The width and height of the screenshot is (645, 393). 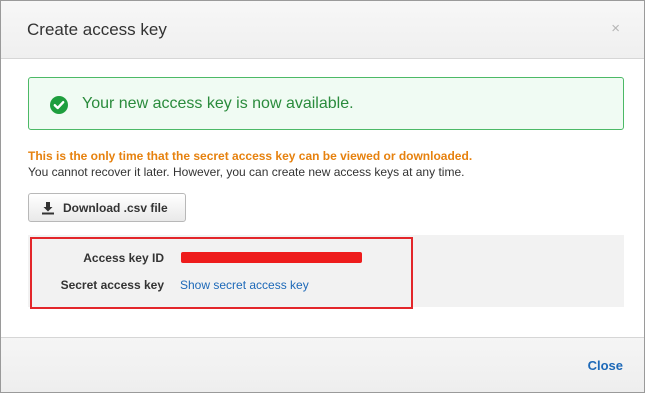 What do you see at coordinates (322, 30) in the screenshot?
I see `dialog-header: Create access key ×` at bounding box center [322, 30].